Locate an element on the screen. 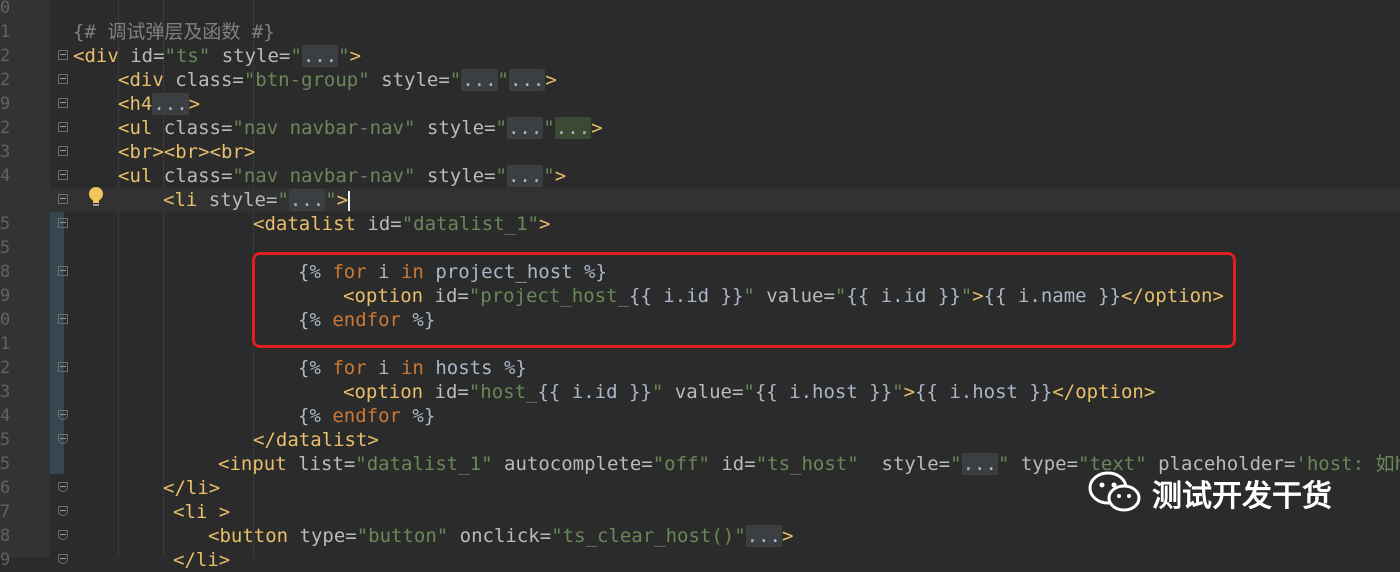  code-token: {{ i.host }} is located at coordinates (984, 392).